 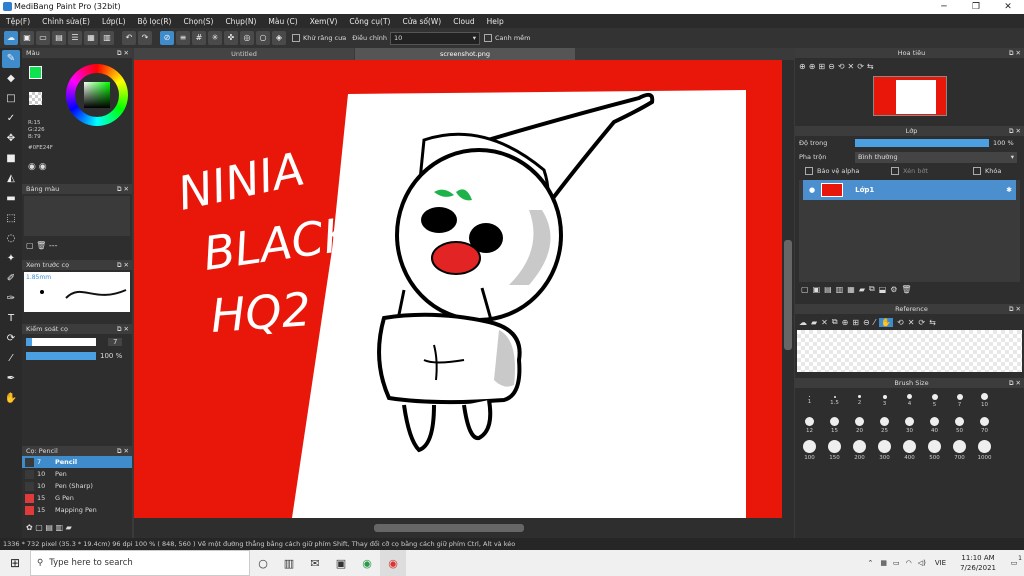 I want to click on brush-size-cell: 30, so click(x=909, y=425).